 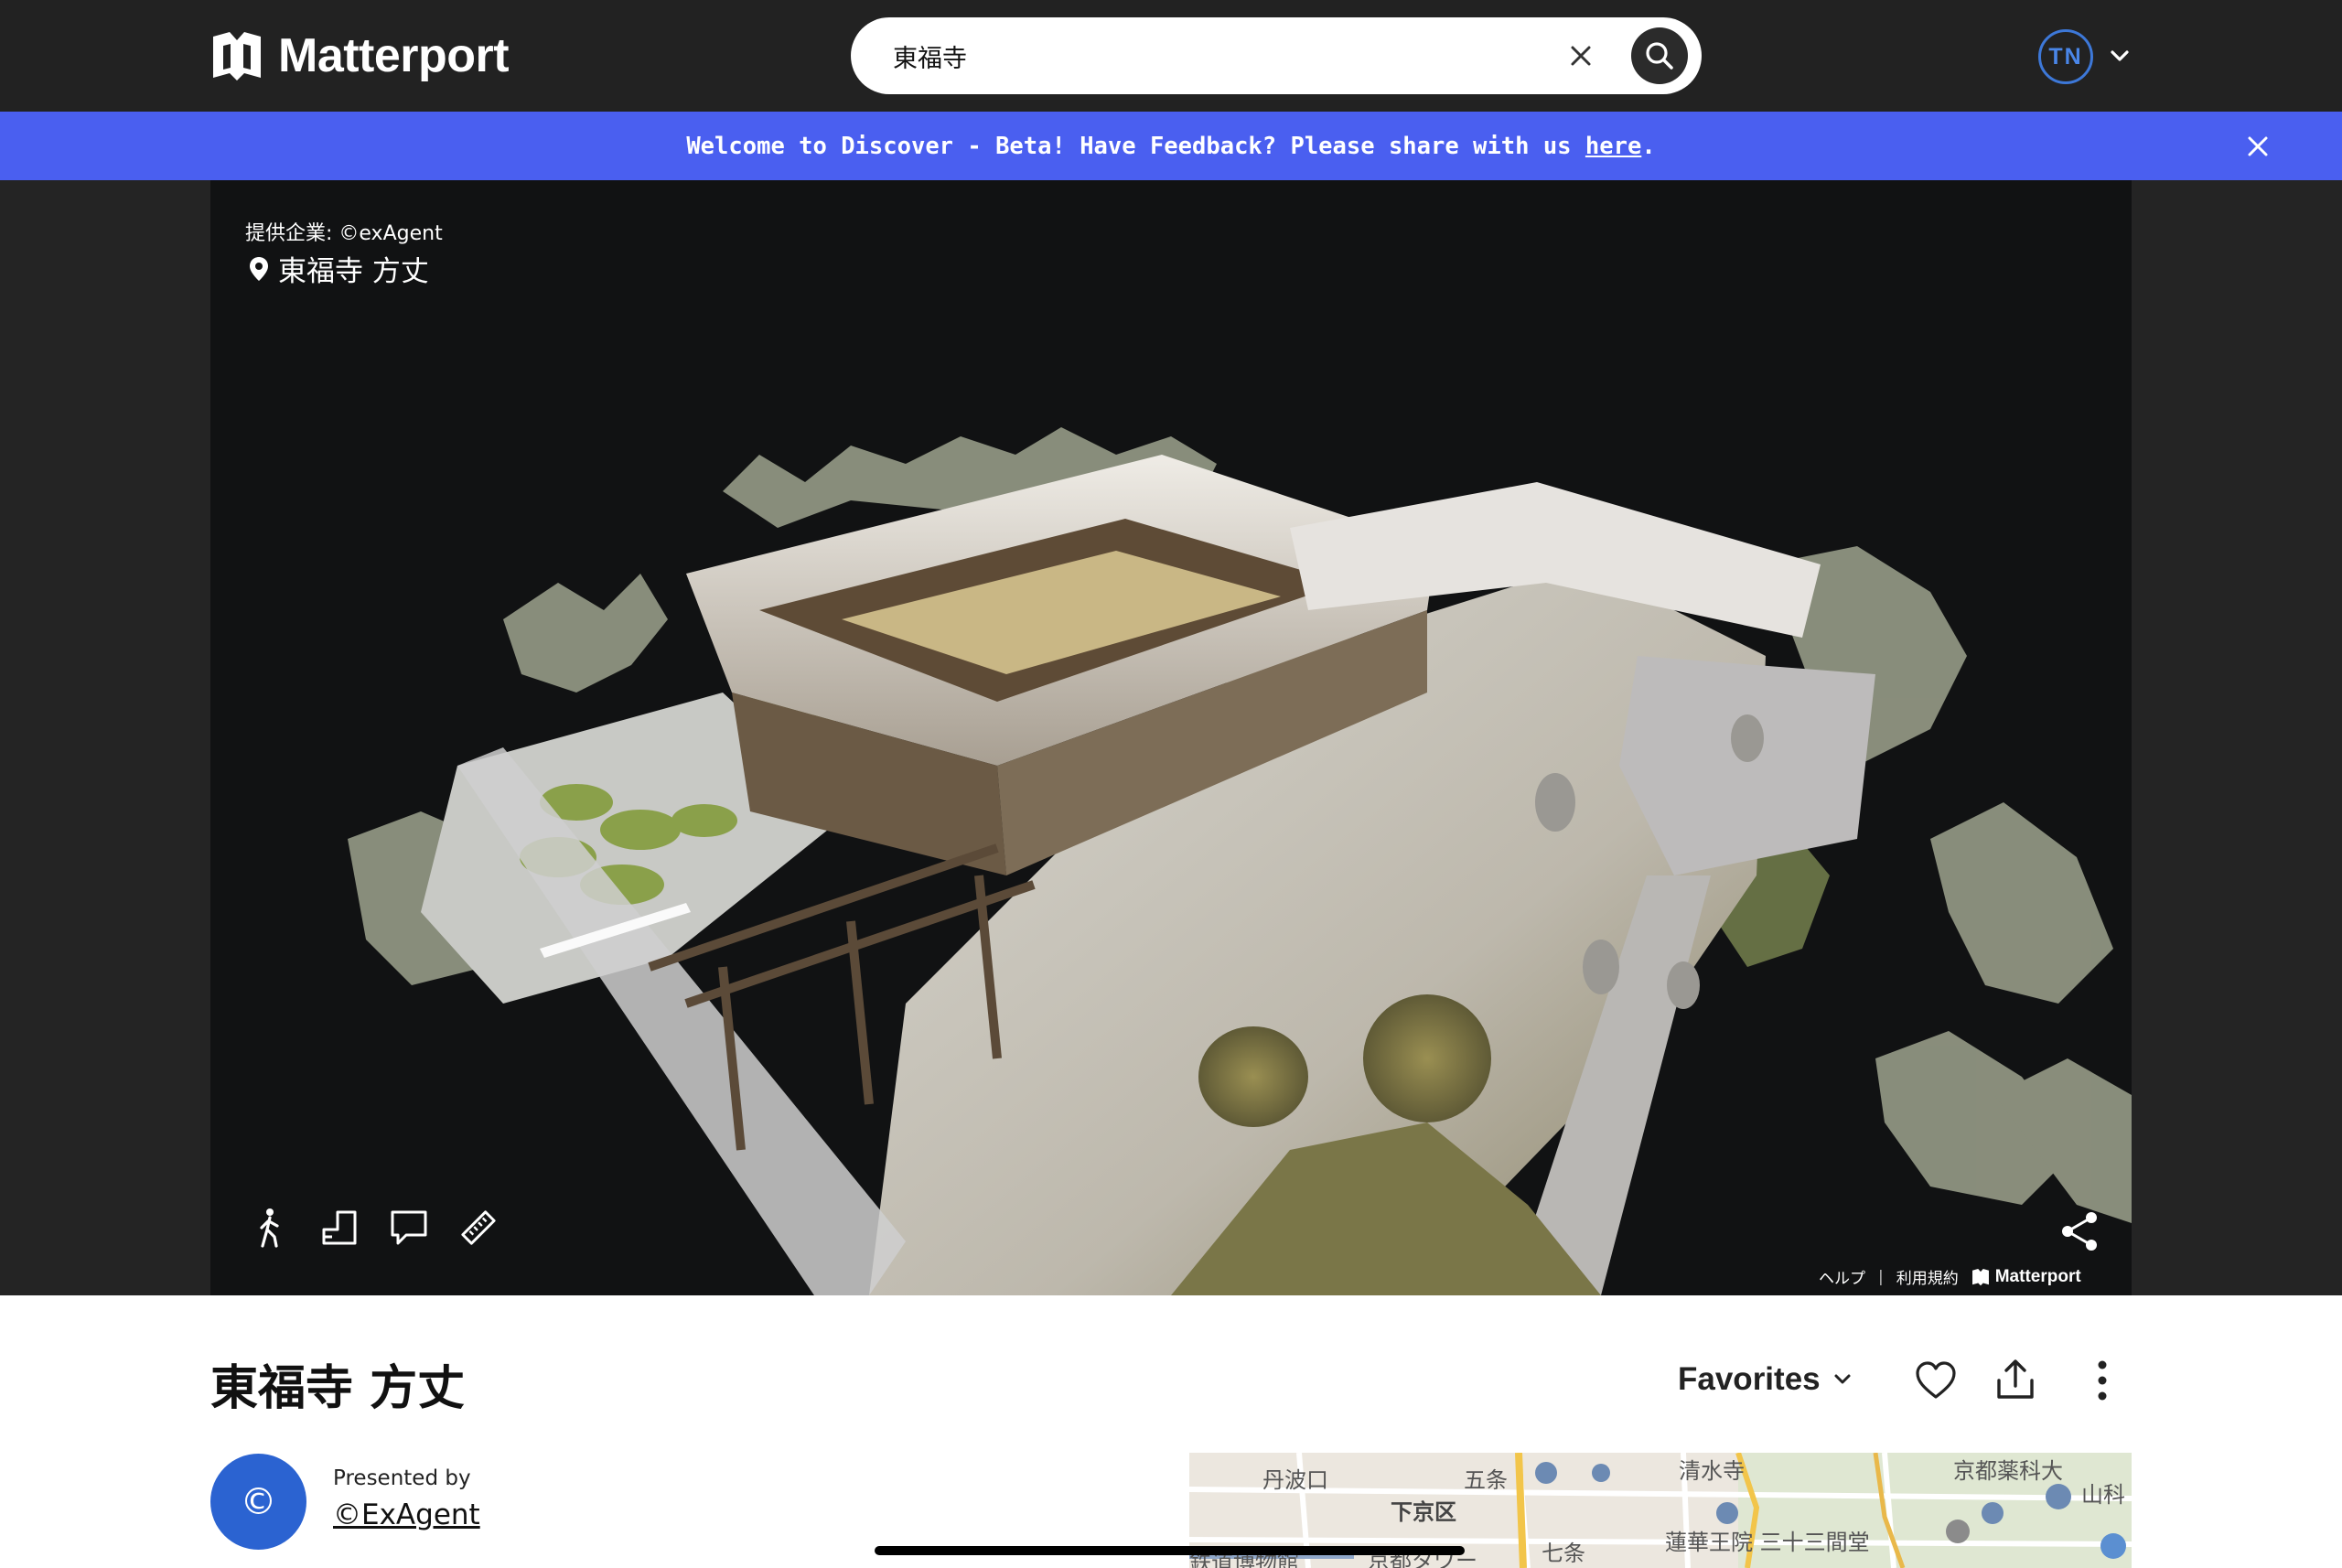 What do you see at coordinates (258, 1502) in the screenshot?
I see `presenter-avatar: ©` at bounding box center [258, 1502].